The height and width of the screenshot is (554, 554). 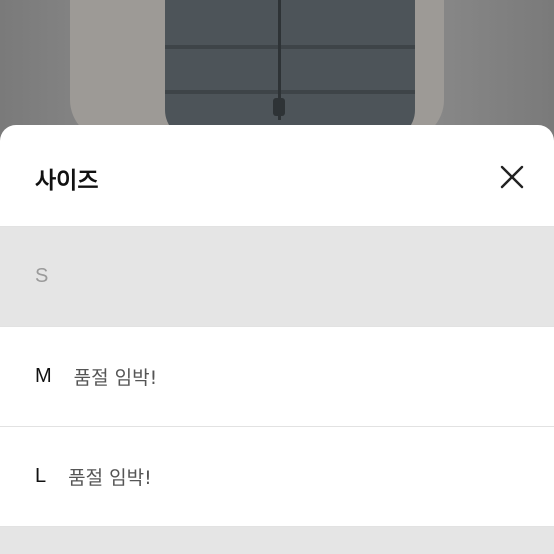 I want to click on close-button, so click(x=512, y=177).